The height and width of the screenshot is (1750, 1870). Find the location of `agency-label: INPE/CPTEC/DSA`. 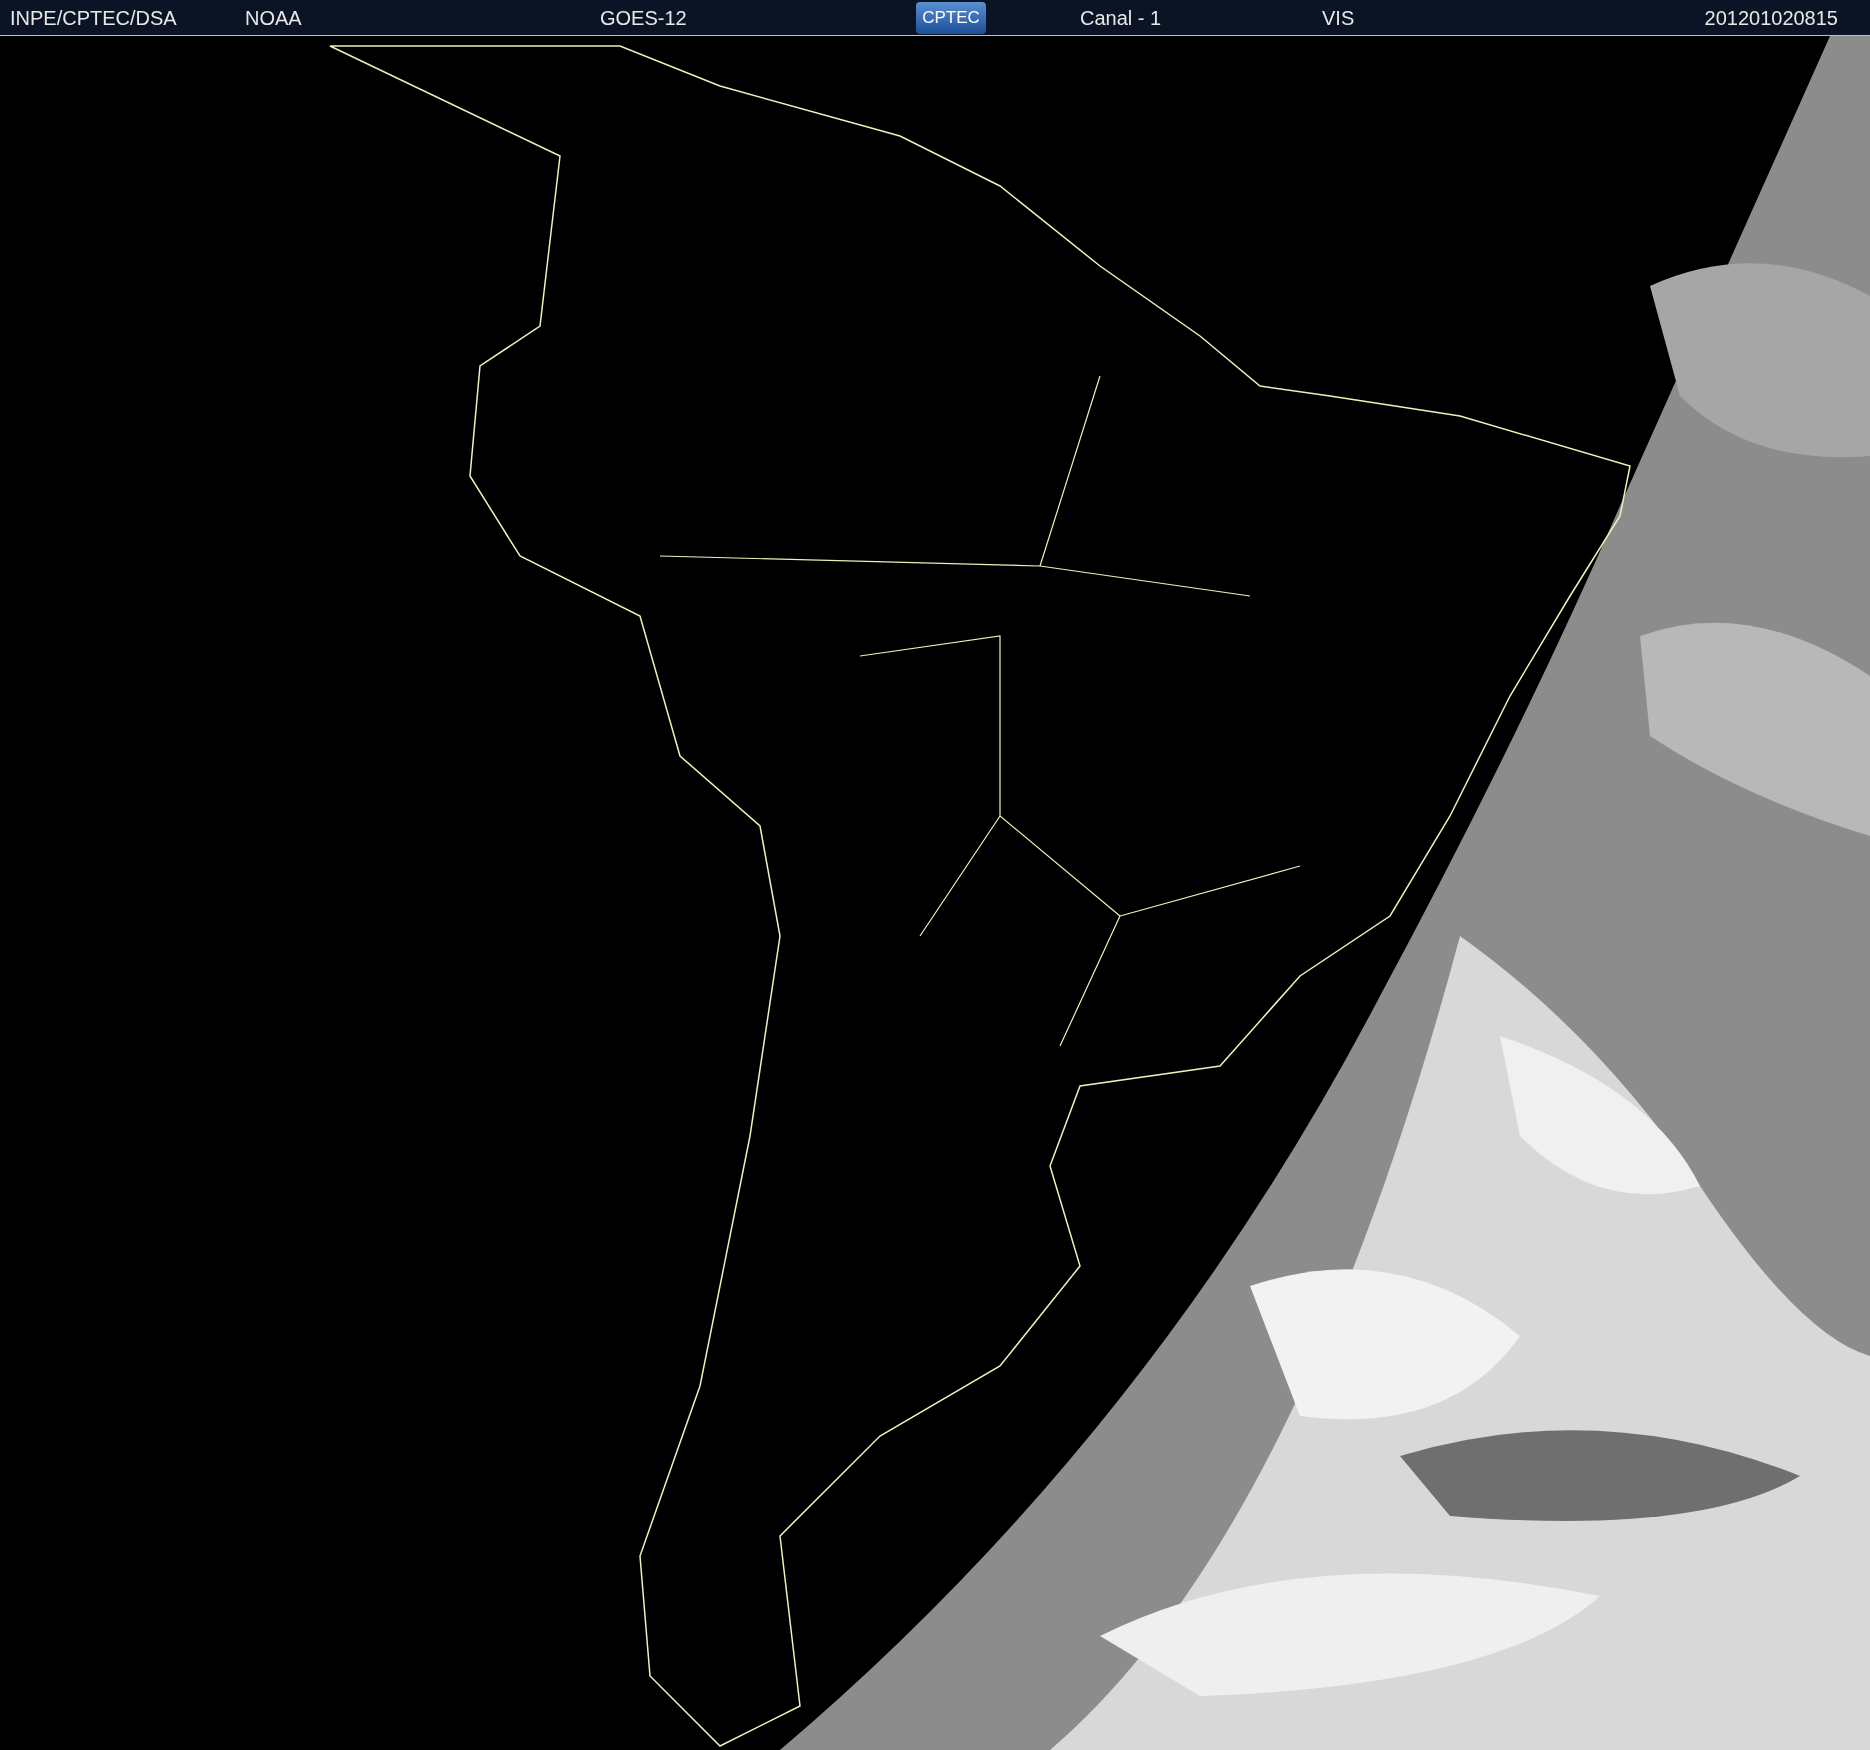

agency-label: INPE/CPTEC/DSA is located at coordinates (94, 18).